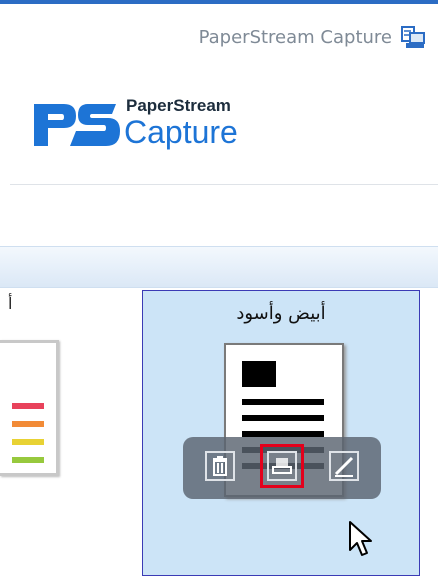 The height and width of the screenshot is (586, 438). I want to click on edit-button, so click(344, 466).